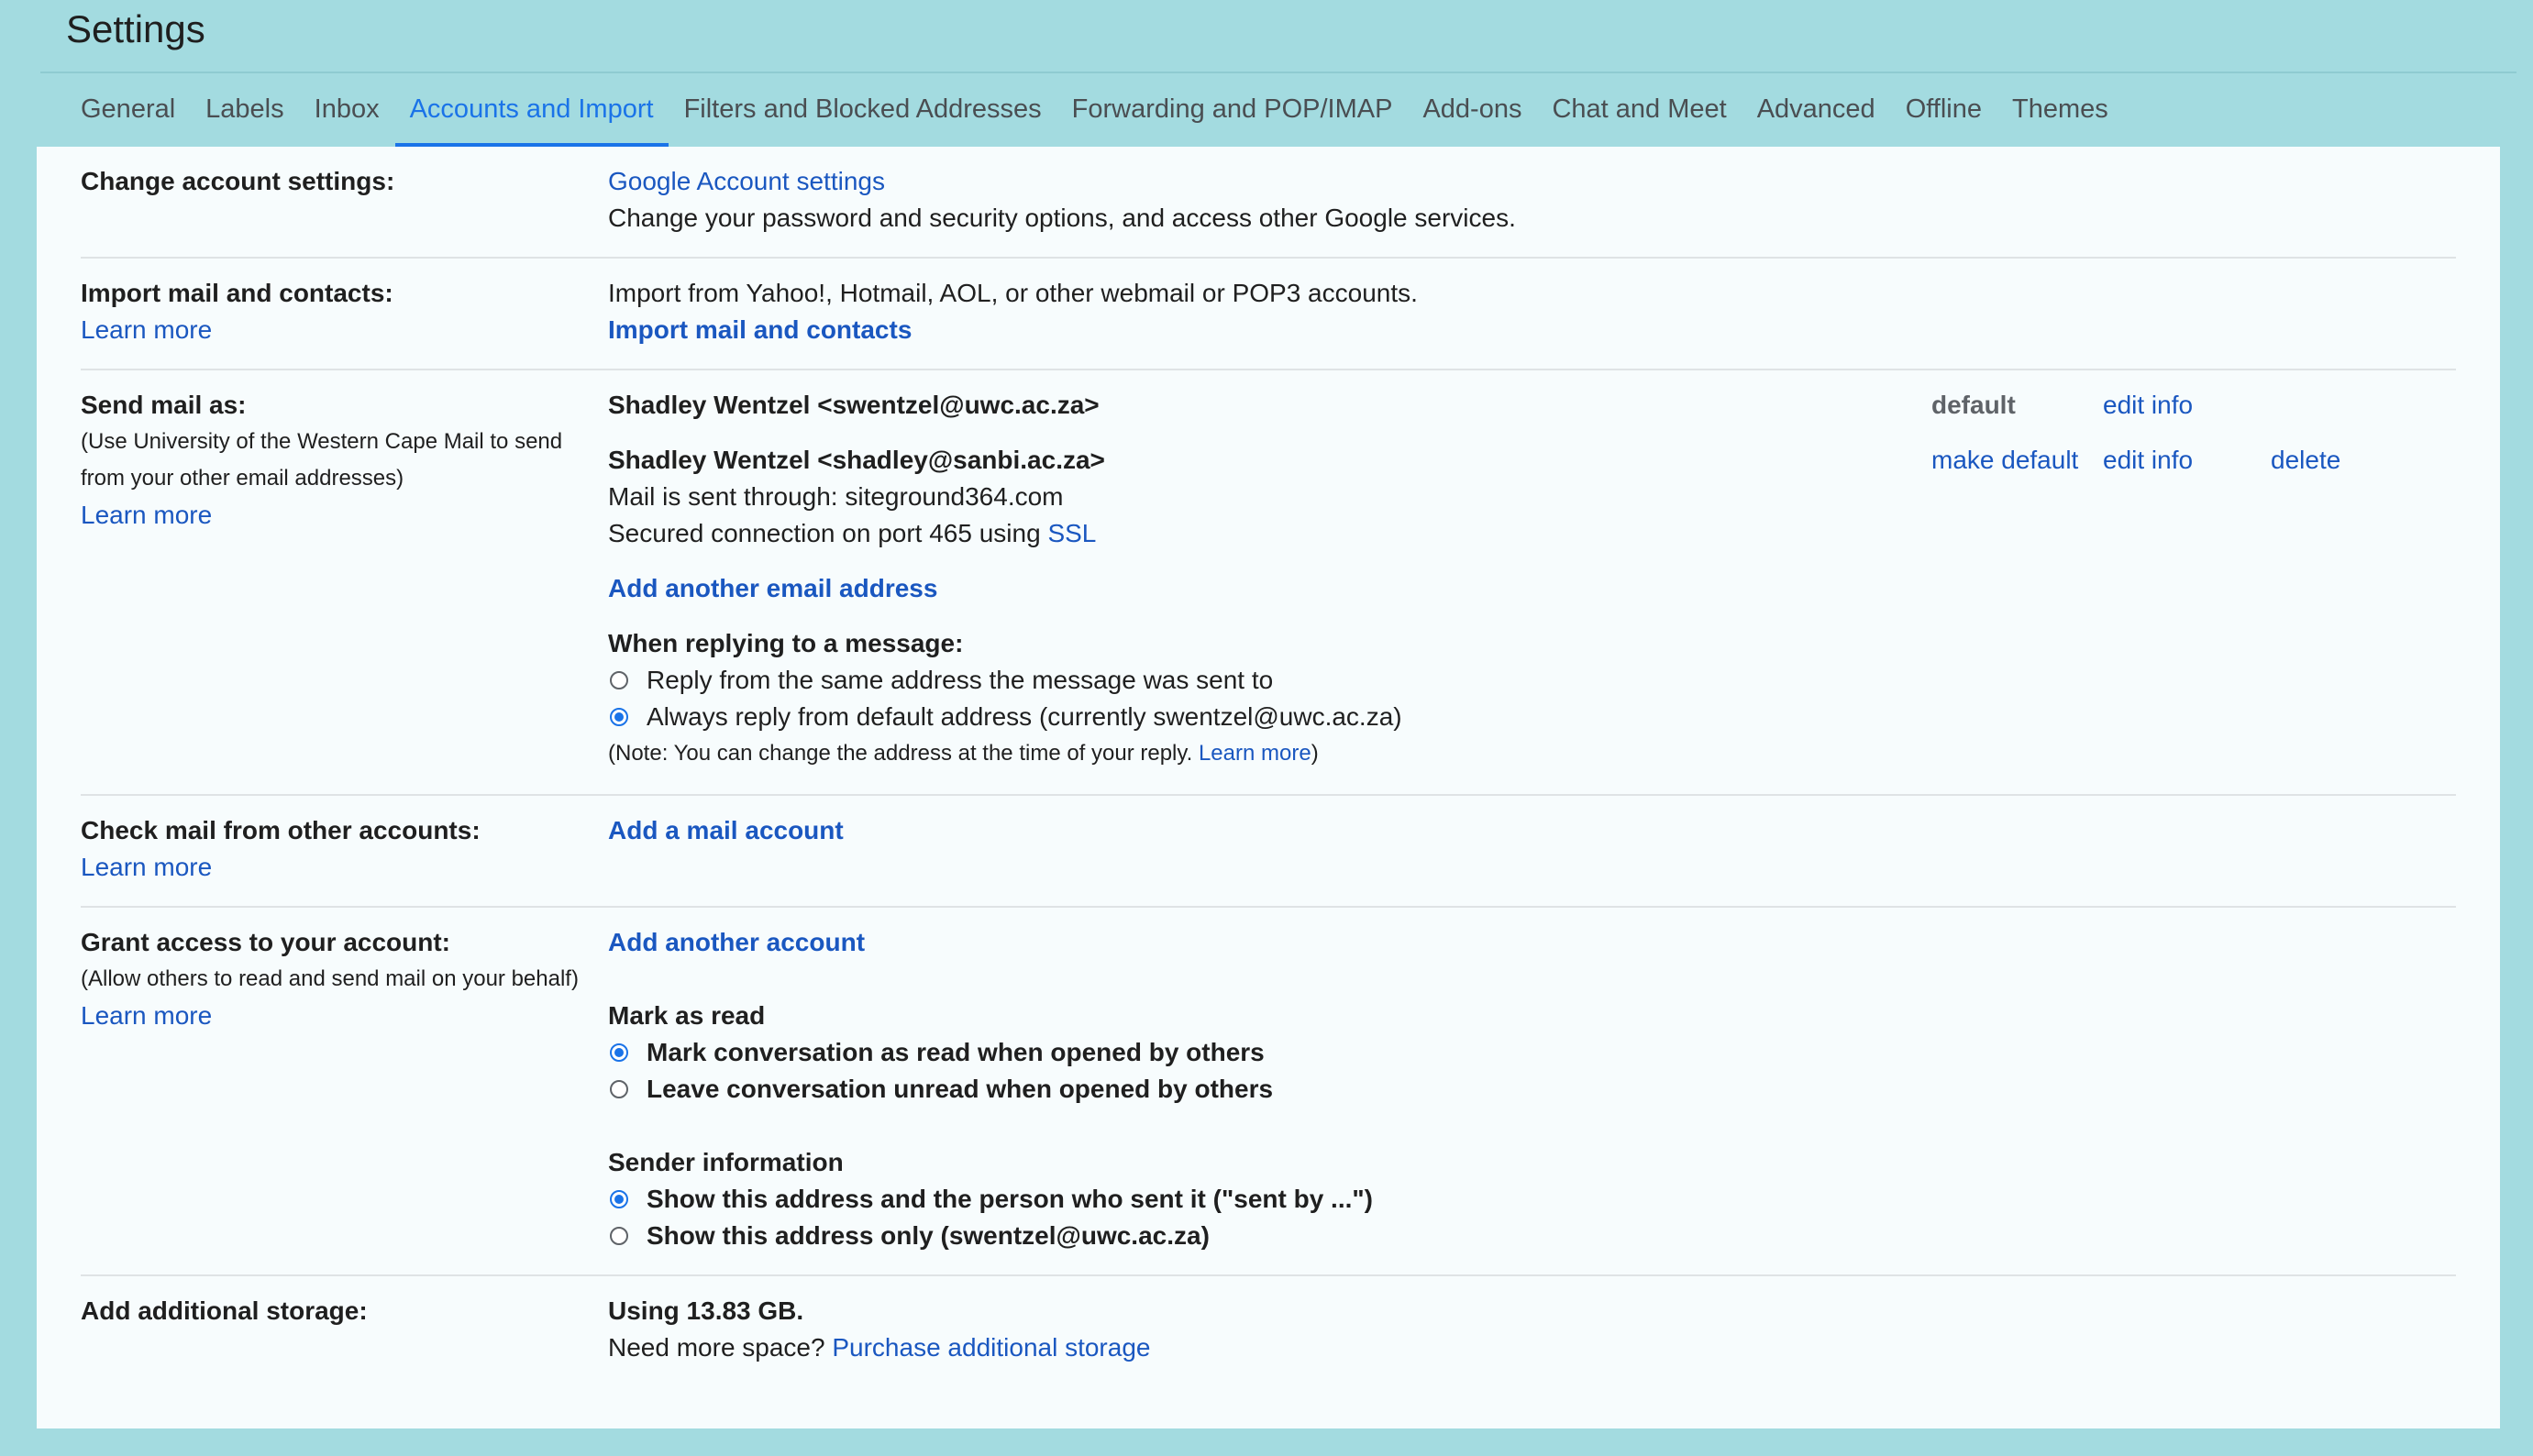 This screenshot has height=1456, width=2533. I want to click on grant-access-learn-more-link: Learn more, so click(347, 1016).